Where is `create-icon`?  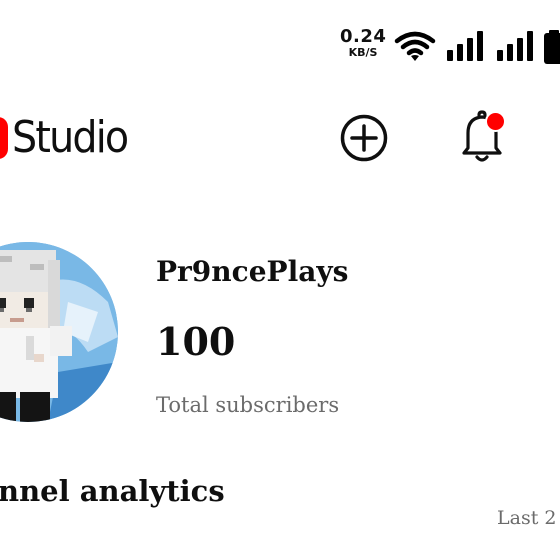 create-icon is located at coordinates (364, 141).